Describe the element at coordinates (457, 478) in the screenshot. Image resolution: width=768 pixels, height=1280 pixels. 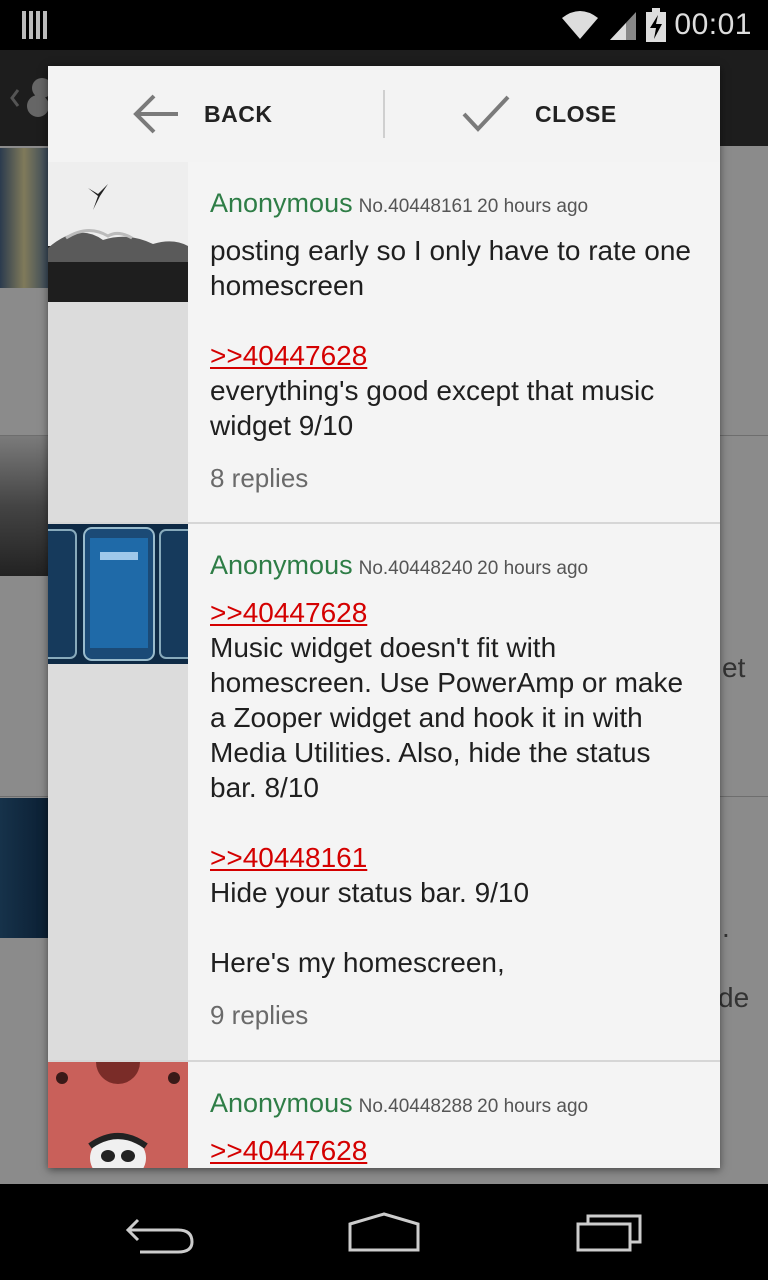
I see `replies-count: 8 replies` at that location.